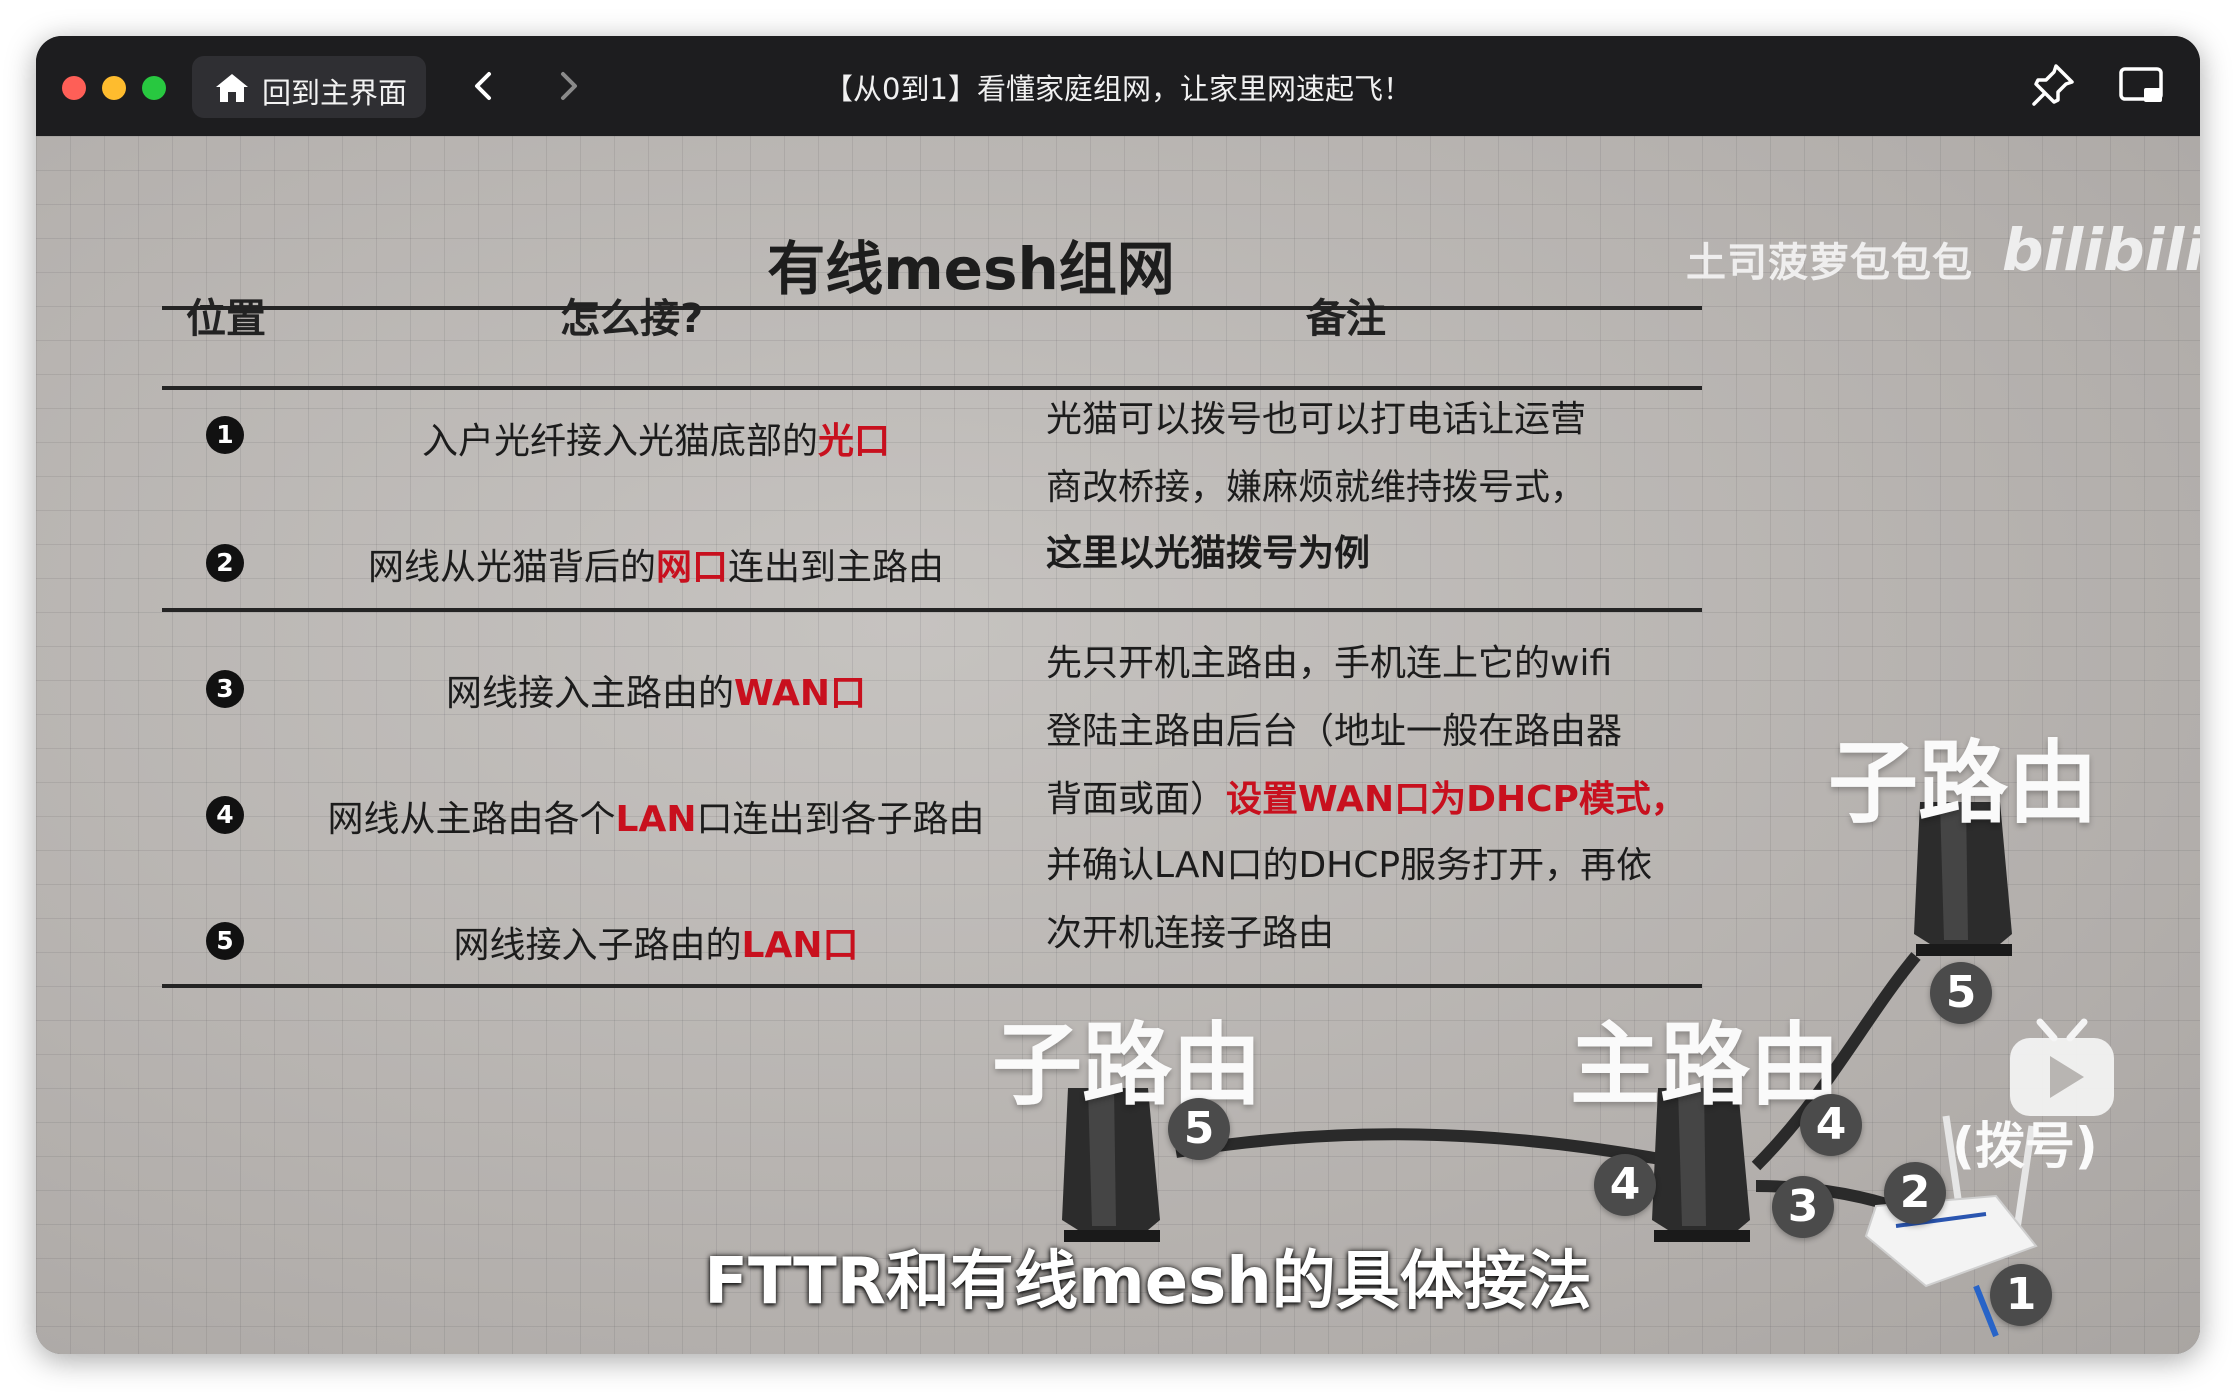 This screenshot has width=2236, height=1392. Describe the element at coordinates (1118, 89) in the screenshot. I see `window-title: 【从0到1】看懂家庭组网，让家里网速起飞！` at that location.